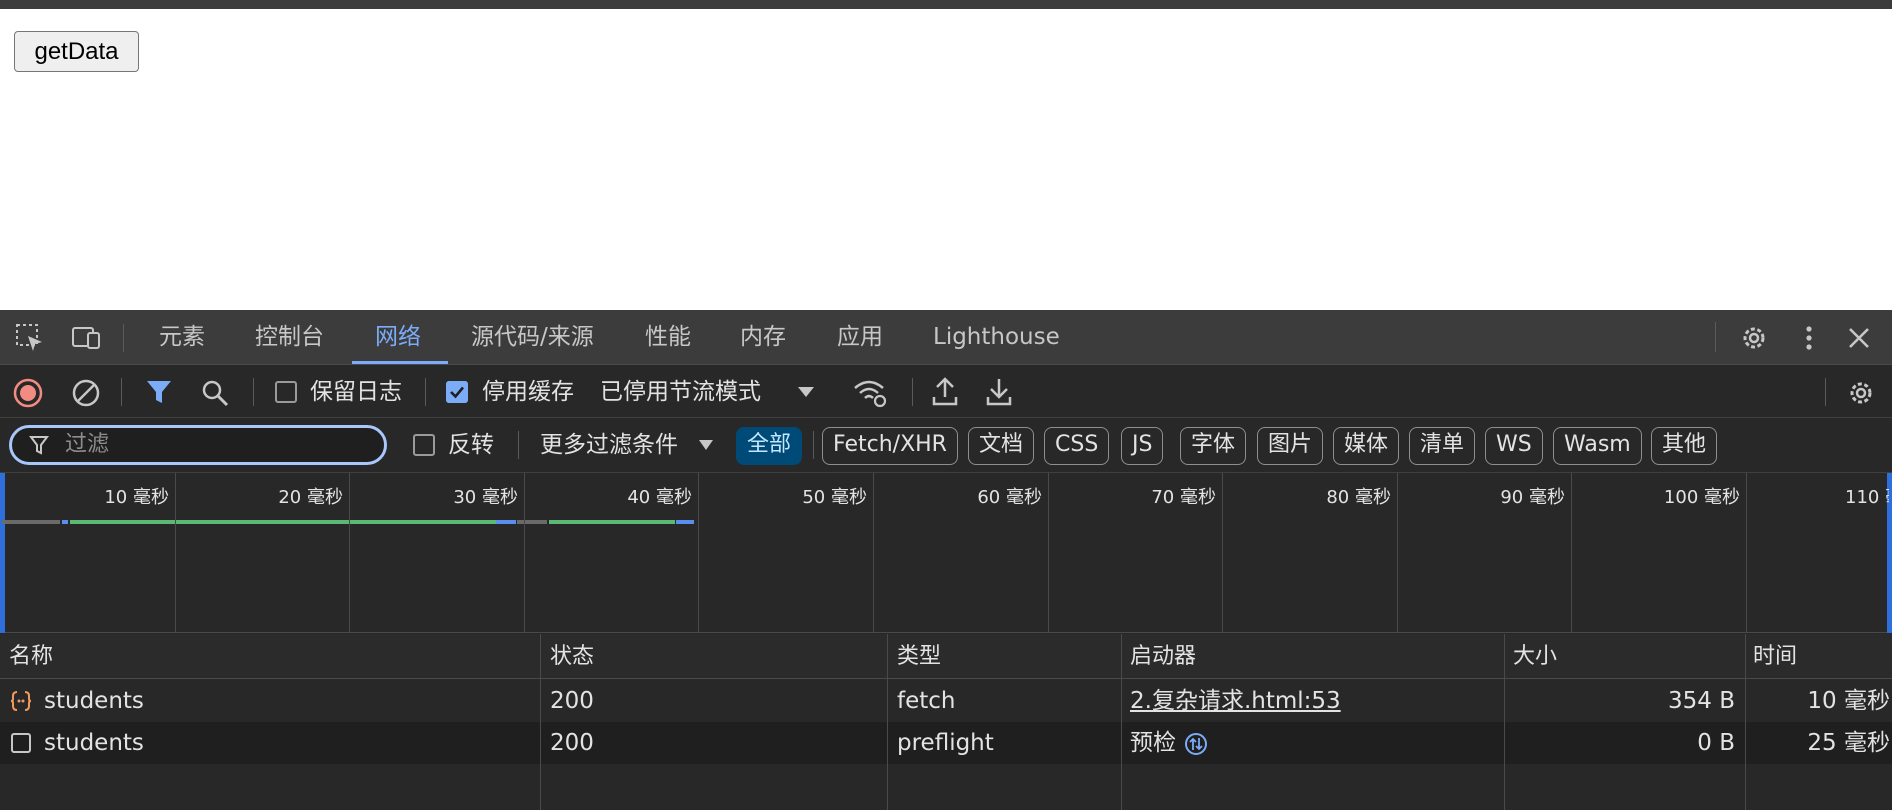 This screenshot has width=1892, height=810. I want to click on tab-console: 控制台, so click(289, 337).